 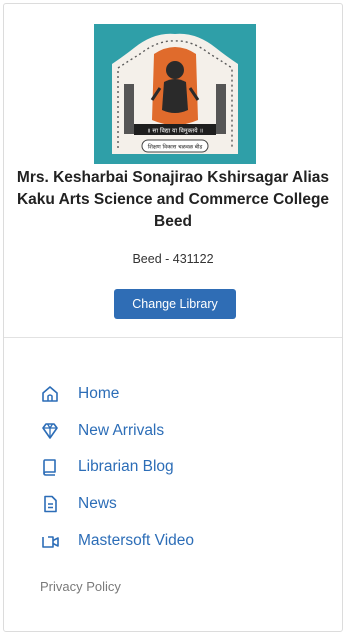 What do you see at coordinates (175, 304) in the screenshot?
I see `change-library-button: Change Library` at bounding box center [175, 304].